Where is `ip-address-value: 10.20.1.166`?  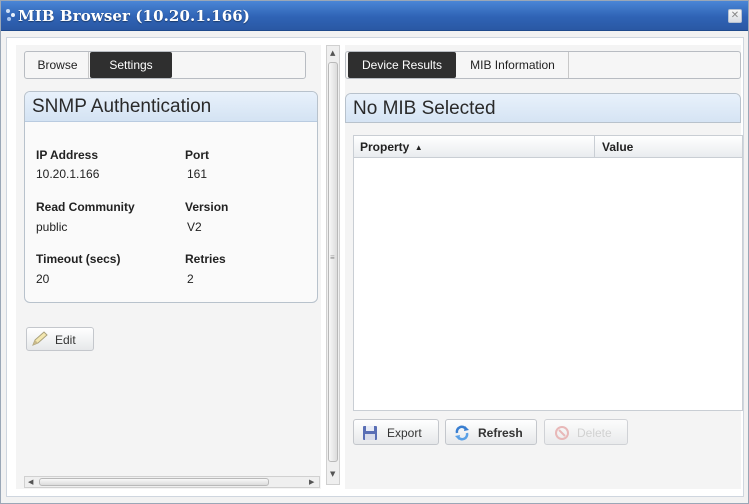 ip-address-value: 10.20.1.166 is located at coordinates (68, 174).